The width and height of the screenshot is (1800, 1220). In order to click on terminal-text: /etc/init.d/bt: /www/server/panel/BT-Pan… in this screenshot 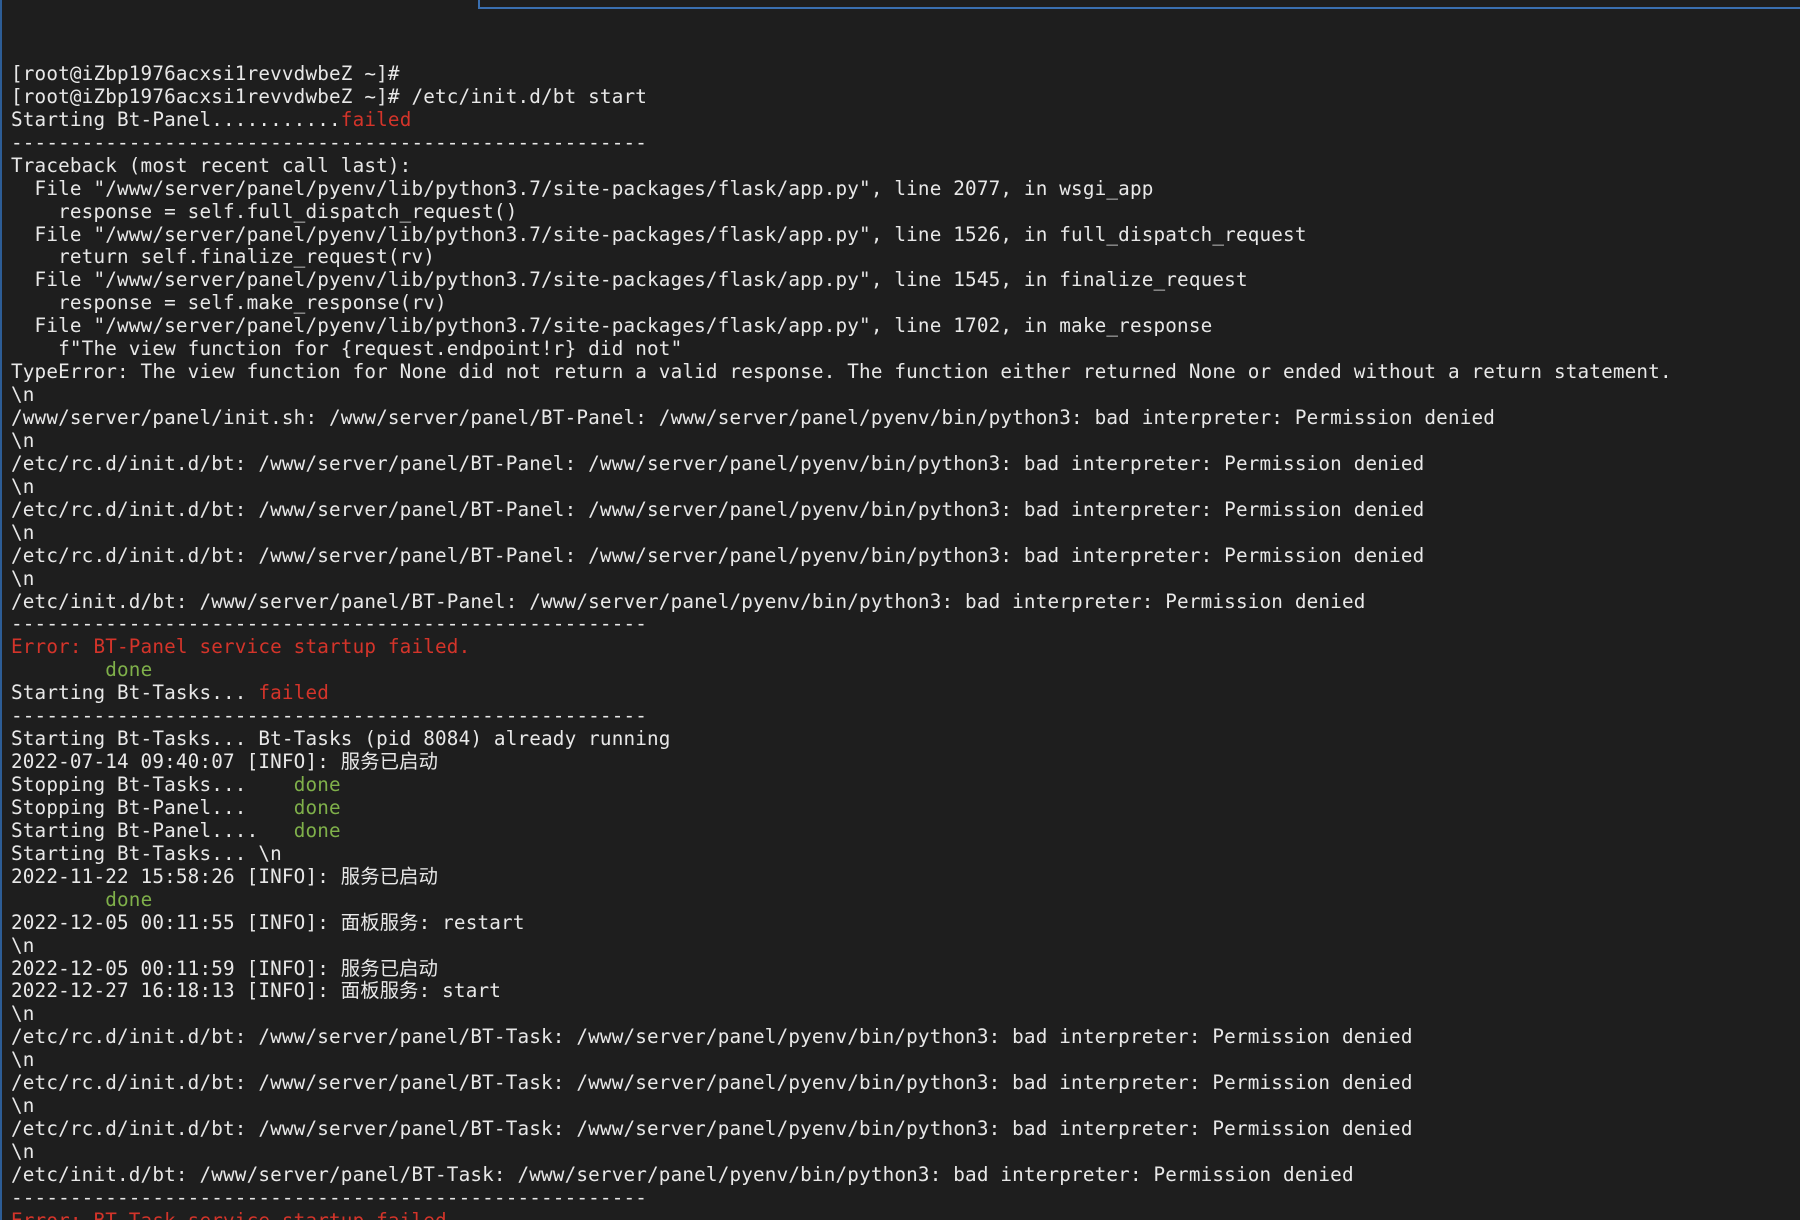, I will do `click(688, 601)`.